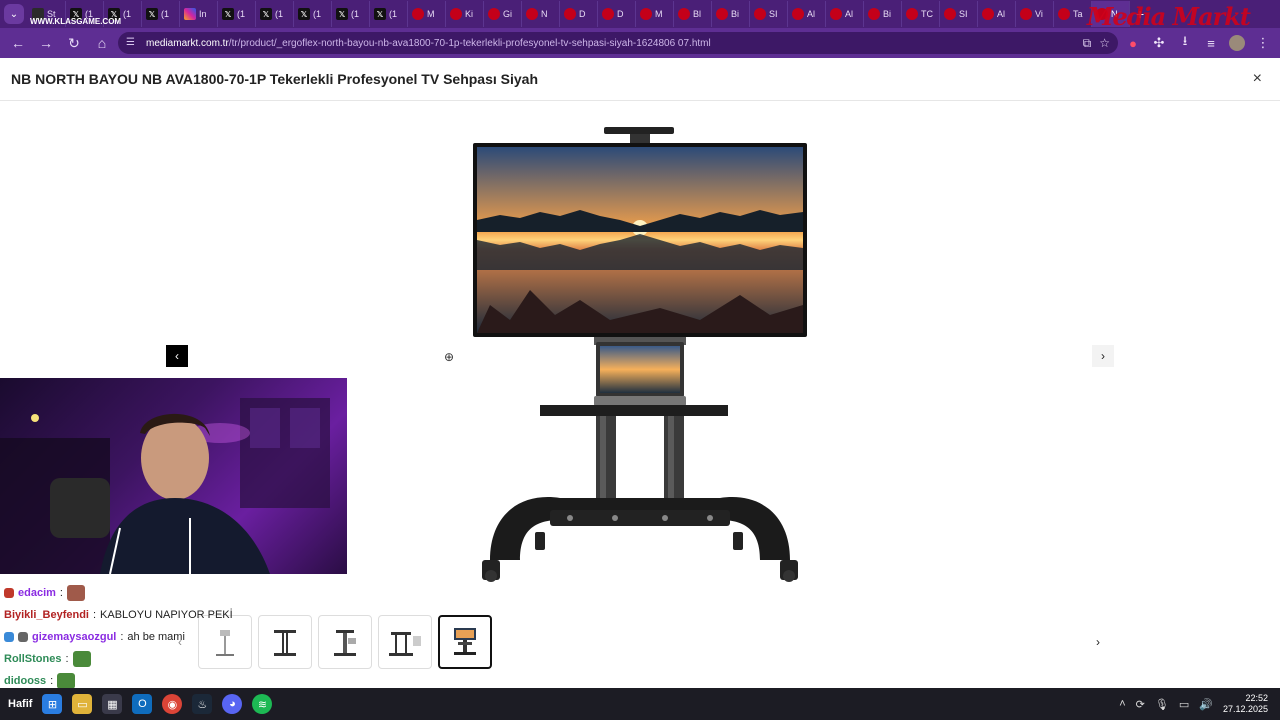 Image resolution: width=1280 pixels, height=720 pixels. Describe the element at coordinates (1185, 43) in the screenshot. I see `download-icon: ⭳` at that location.